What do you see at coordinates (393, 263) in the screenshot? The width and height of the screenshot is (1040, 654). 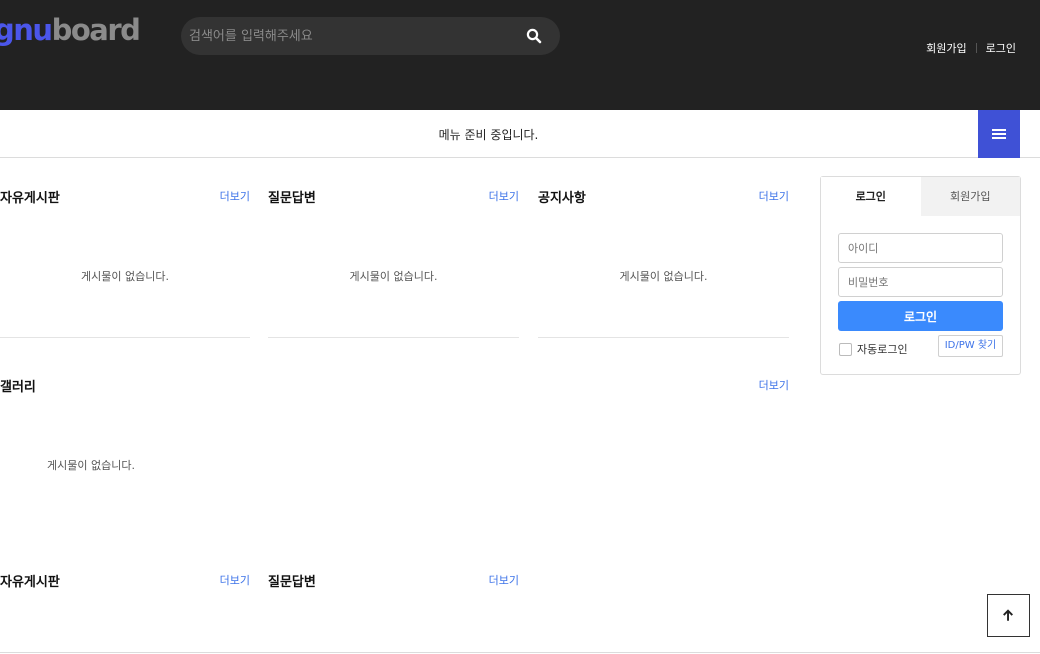 I see `board-qa: 질문답변 더보기 게시물이 없습니다.` at bounding box center [393, 263].